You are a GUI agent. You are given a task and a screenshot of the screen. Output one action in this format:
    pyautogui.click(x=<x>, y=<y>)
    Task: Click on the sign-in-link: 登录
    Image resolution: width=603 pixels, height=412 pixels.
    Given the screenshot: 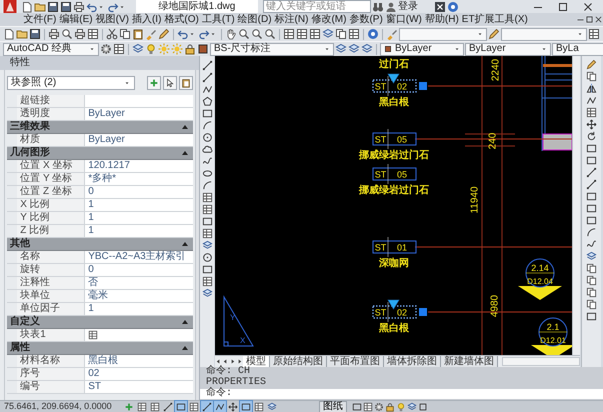 What is the action you would take?
    pyautogui.click(x=408, y=6)
    